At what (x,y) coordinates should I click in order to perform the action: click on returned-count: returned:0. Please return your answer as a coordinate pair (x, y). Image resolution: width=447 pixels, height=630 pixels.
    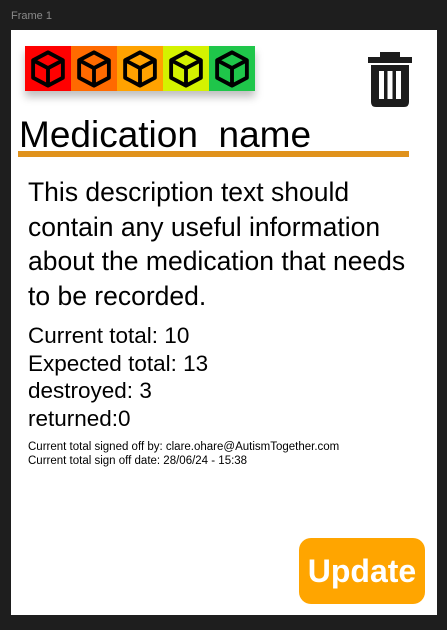
    Looking at the image, I should click on (79, 418).